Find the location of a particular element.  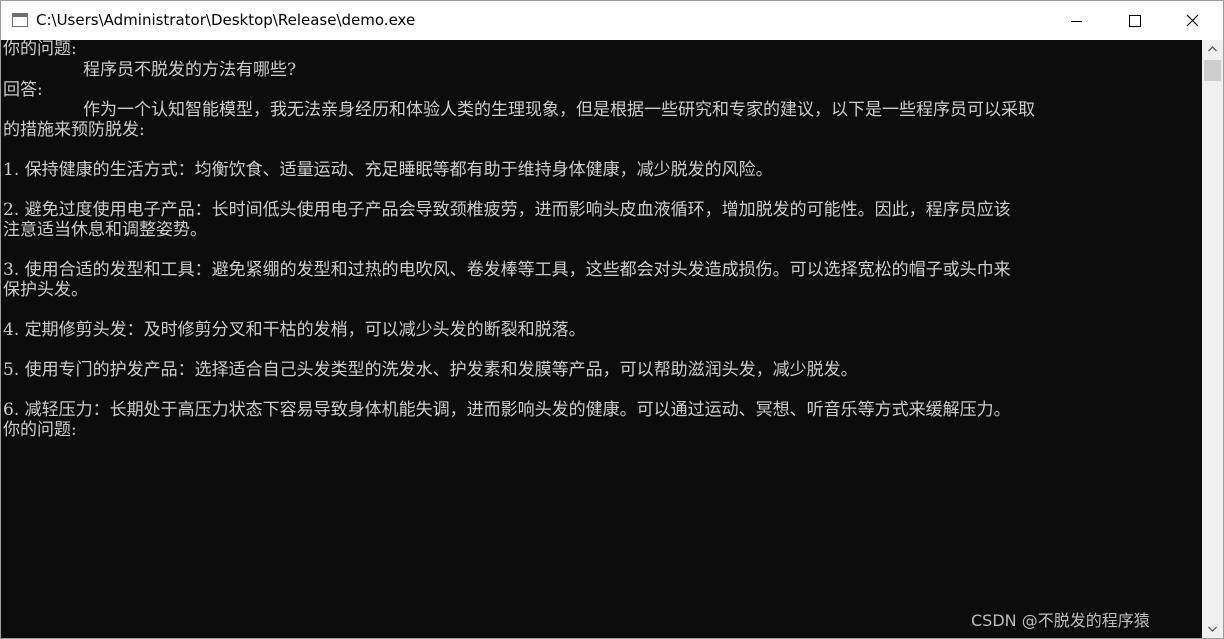

vertical-scrollbar is located at coordinates (1212, 339).